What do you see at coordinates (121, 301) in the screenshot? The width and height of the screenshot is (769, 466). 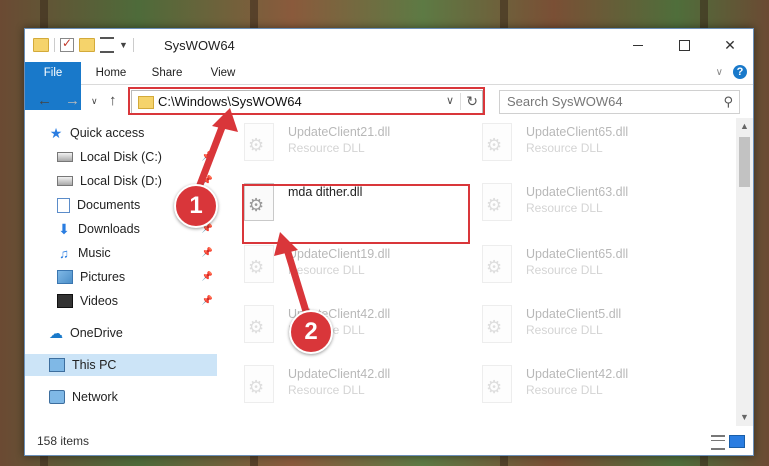 I see `sidebar-item-videos: Videos 📌` at bounding box center [121, 301].